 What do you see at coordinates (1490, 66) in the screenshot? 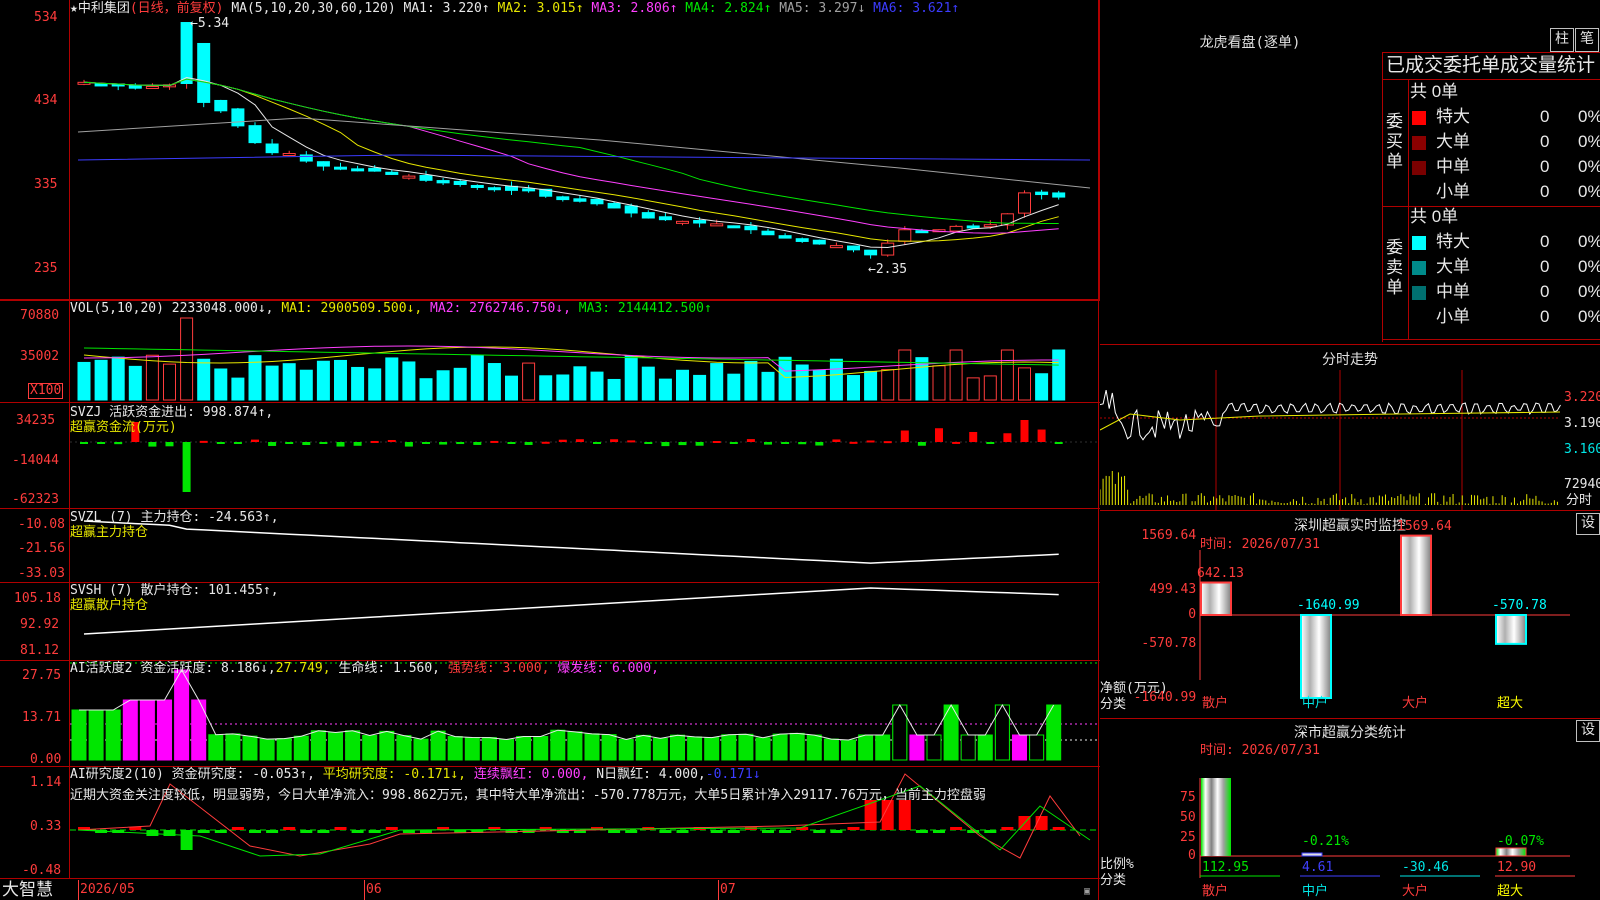
I see `lhb-tab: 已成交委托单成交量统计` at bounding box center [1490, 66].